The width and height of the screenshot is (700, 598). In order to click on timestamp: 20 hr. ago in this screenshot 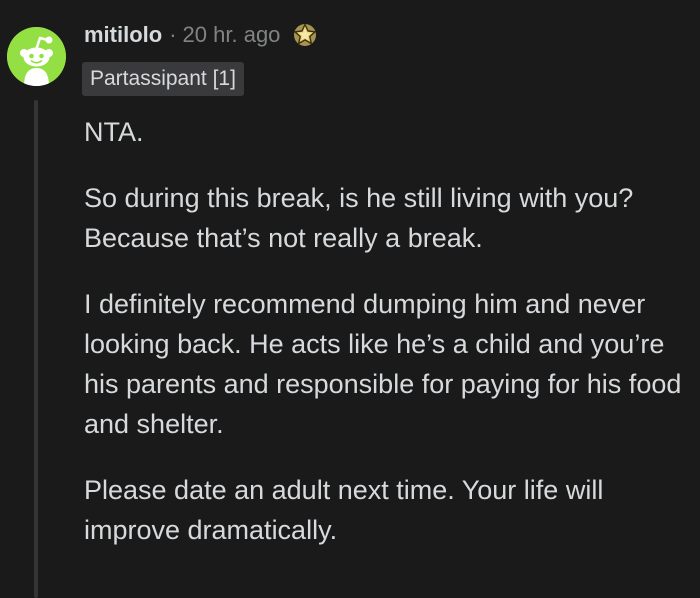, I will do `click(232, 35)`.